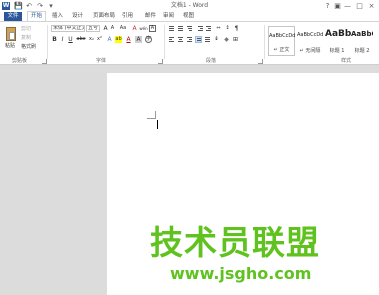 This screenshot has height=295, width=379. I want to click on style-normal: AaBbCcDd ↵ 正文, so click(281, 41).